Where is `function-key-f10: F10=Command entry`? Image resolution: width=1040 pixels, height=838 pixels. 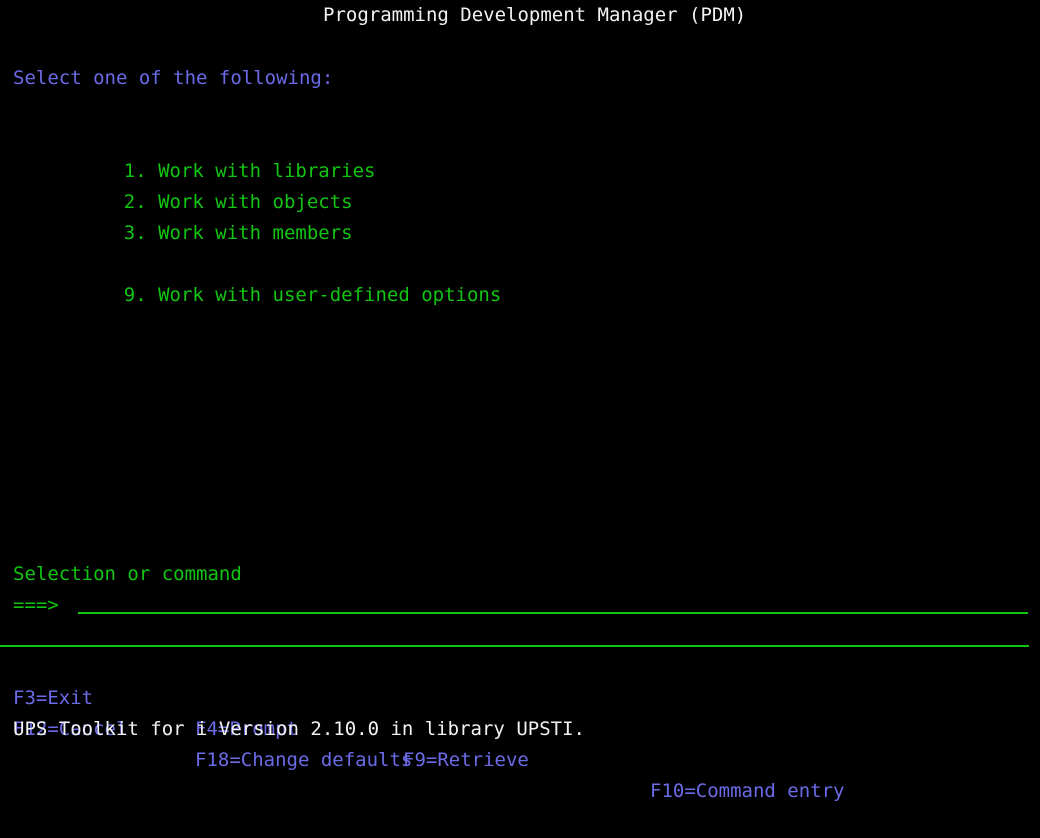
function-key-f10: F10=Command entry is located at coordinates (747, 791).